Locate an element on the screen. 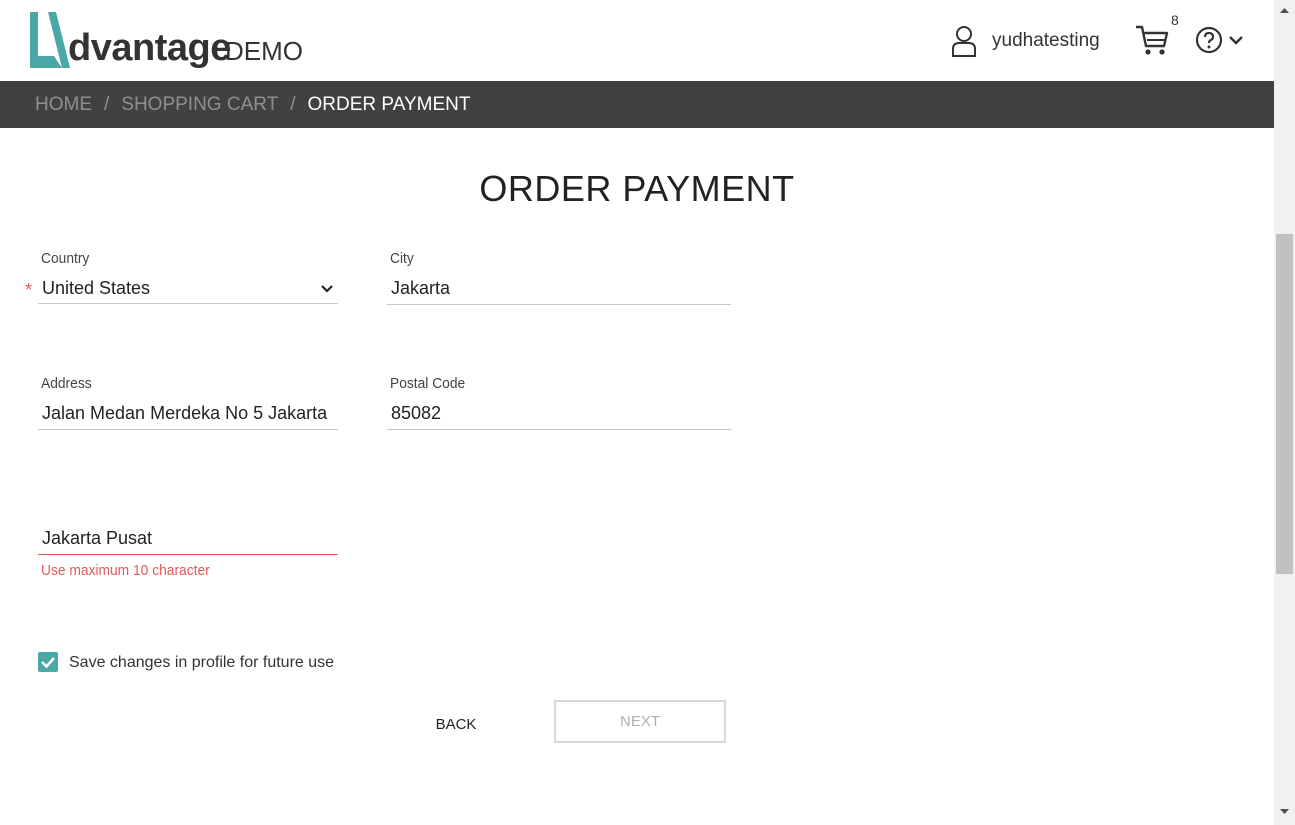 The height and width of the screenshot is (825, 1295). cart-icon is located at coordinates (1152, 40).